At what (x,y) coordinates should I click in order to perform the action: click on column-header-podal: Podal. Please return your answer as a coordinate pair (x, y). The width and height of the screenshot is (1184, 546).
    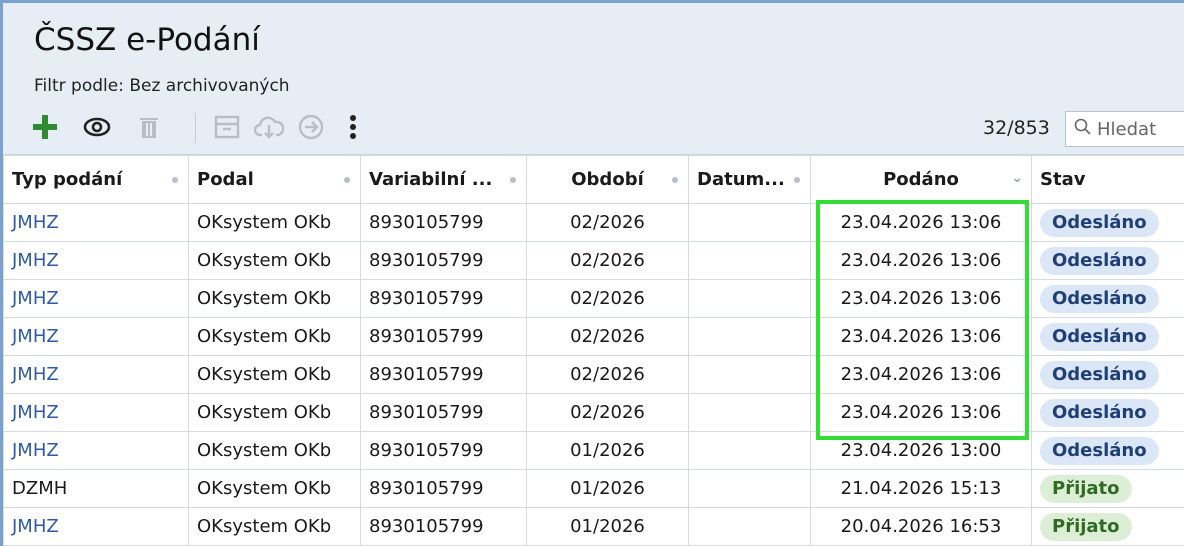
    Looking at the image, I should click on (274, 179).